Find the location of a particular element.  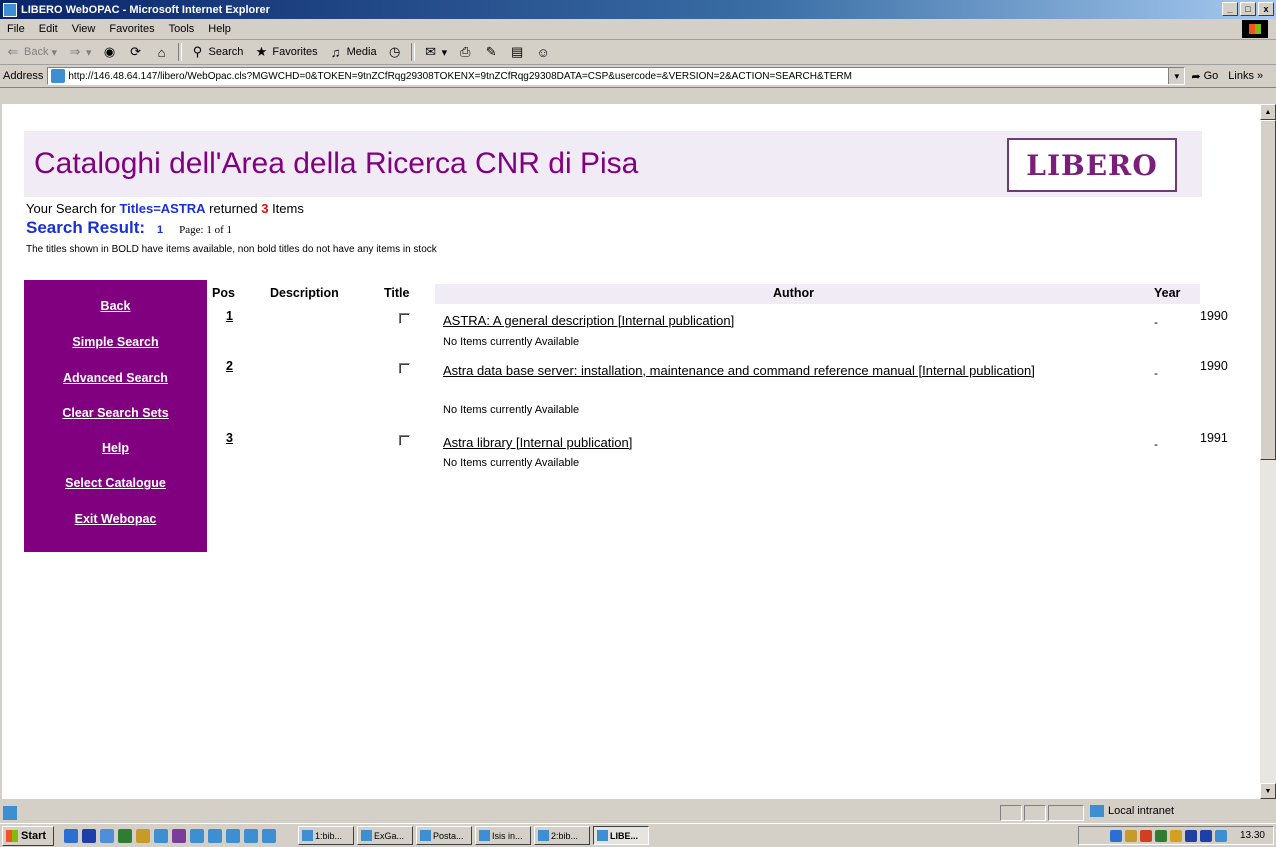

scroll-thumb is located at coordinates (1268, 290).